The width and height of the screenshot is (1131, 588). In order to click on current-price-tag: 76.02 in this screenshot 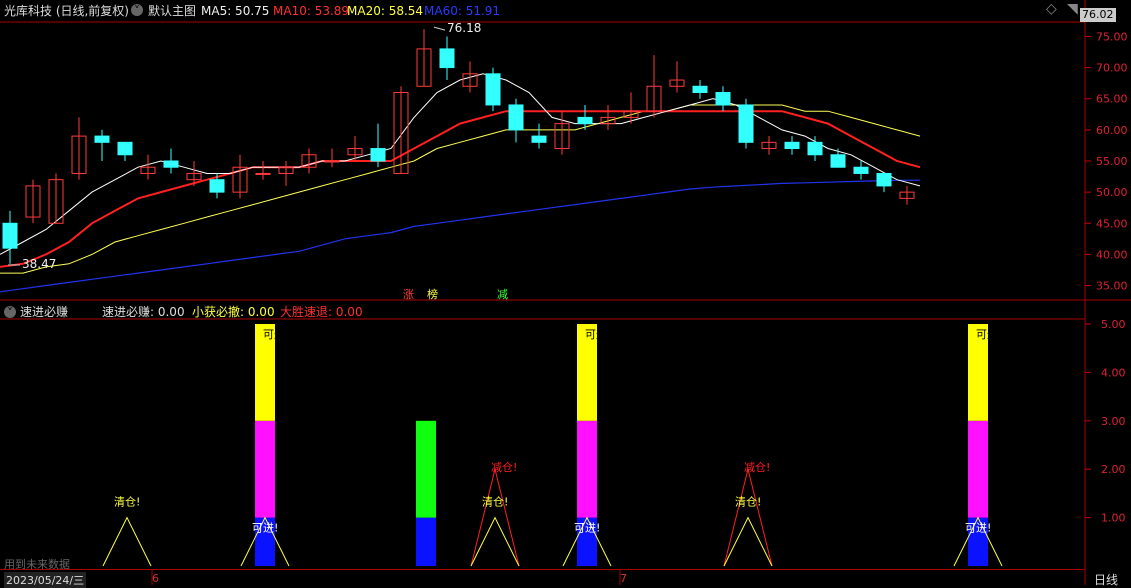, I will do `click(1098, 15)`.